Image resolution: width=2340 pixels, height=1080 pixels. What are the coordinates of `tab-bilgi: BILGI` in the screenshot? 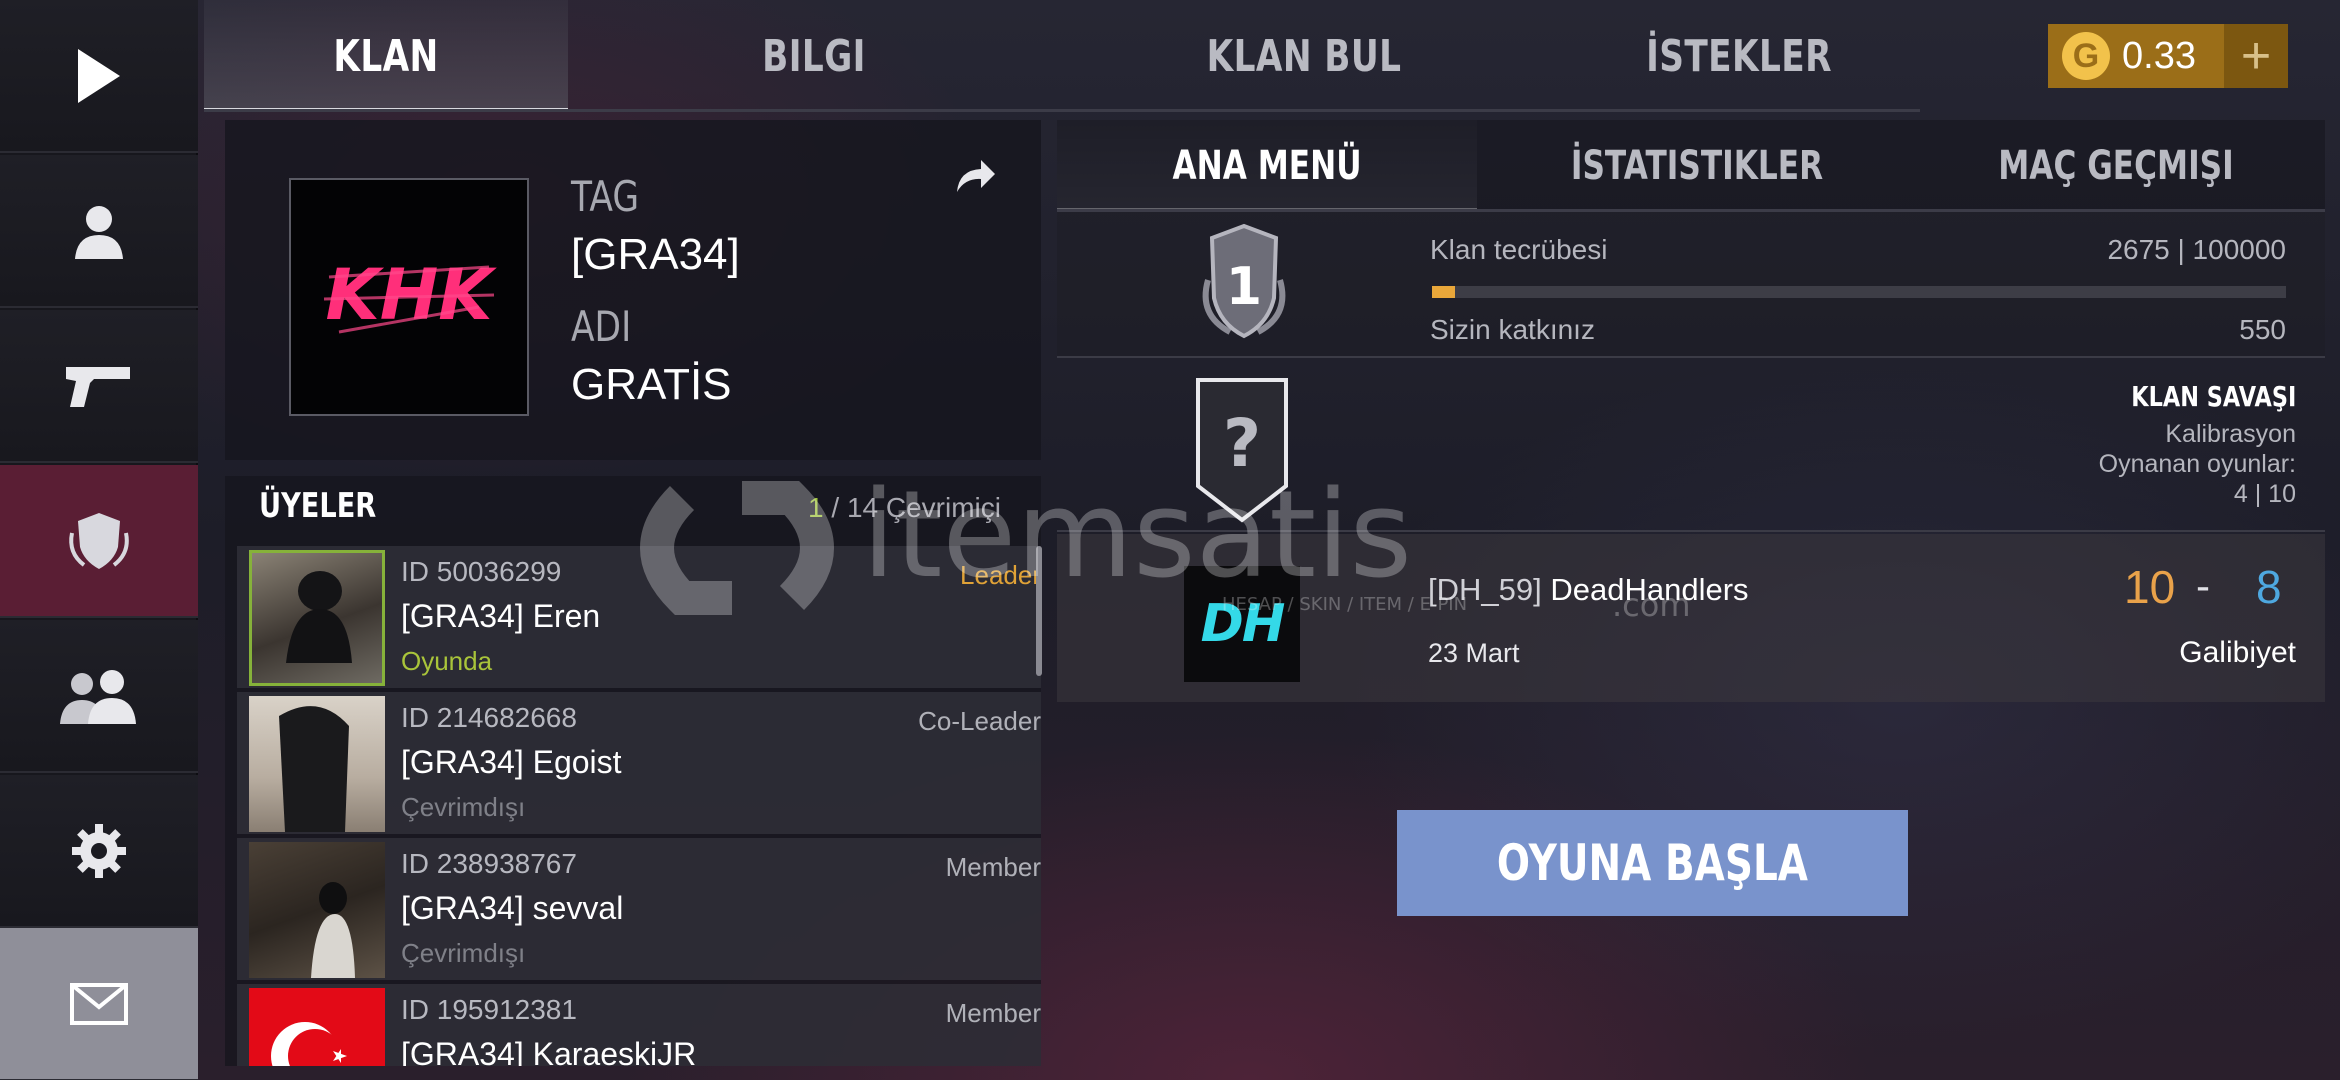 It's located at (814, 56).